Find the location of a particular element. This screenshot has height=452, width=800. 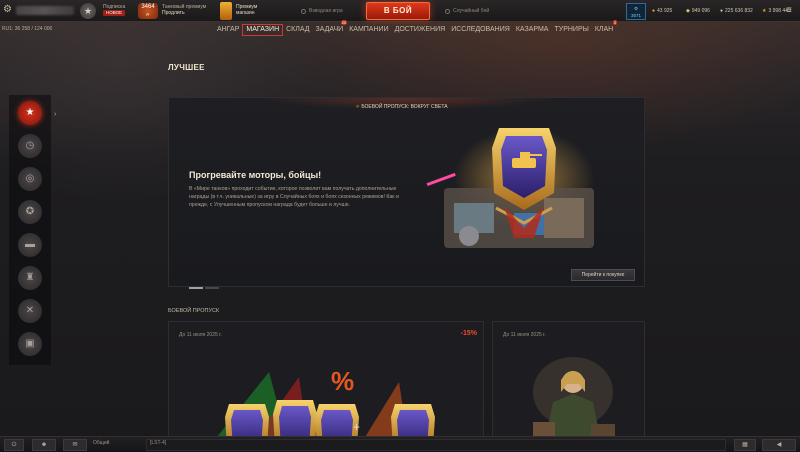

tank-premium-extend-link: Продлить is located at coordinates (184, 13).